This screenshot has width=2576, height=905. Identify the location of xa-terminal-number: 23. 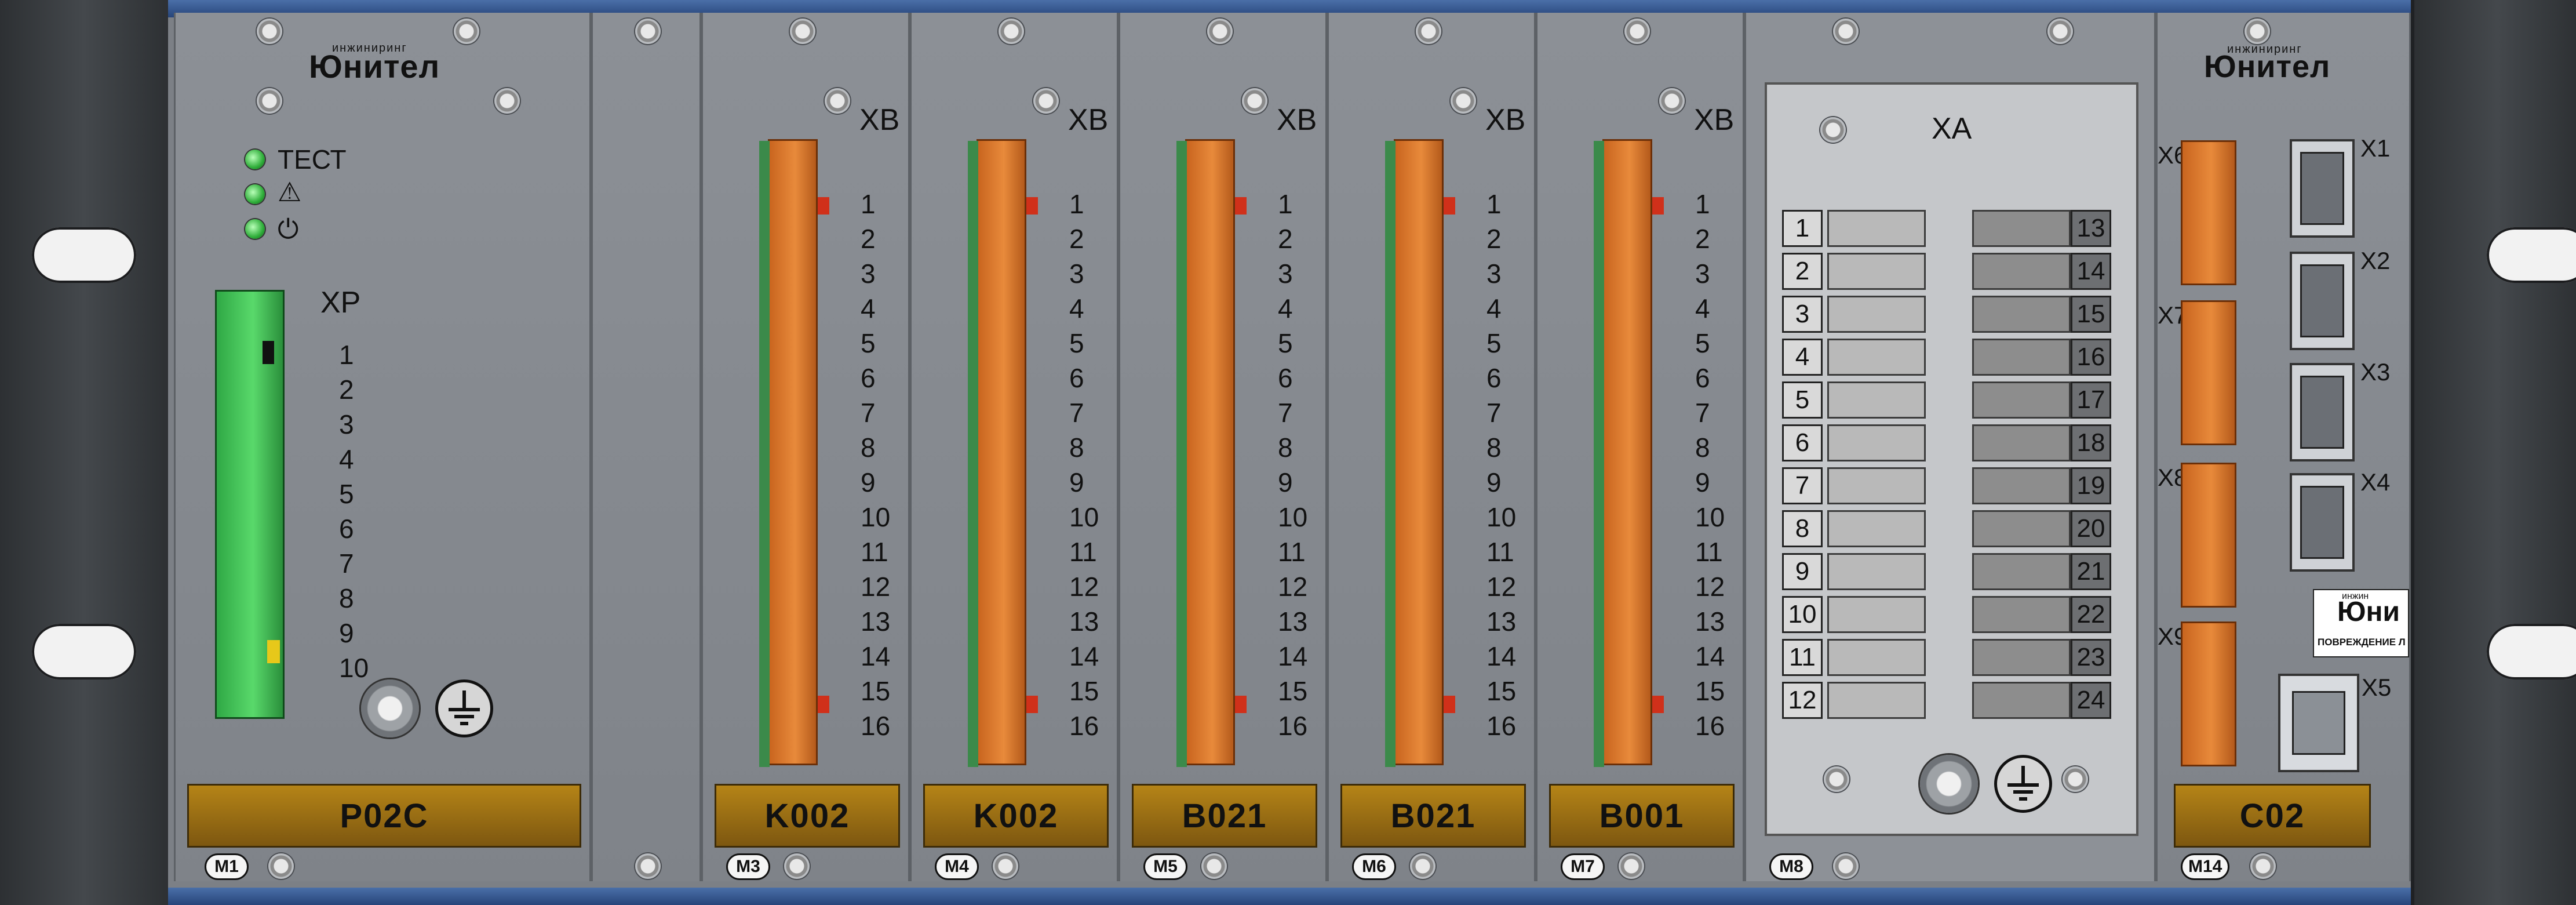
(2091, 657).